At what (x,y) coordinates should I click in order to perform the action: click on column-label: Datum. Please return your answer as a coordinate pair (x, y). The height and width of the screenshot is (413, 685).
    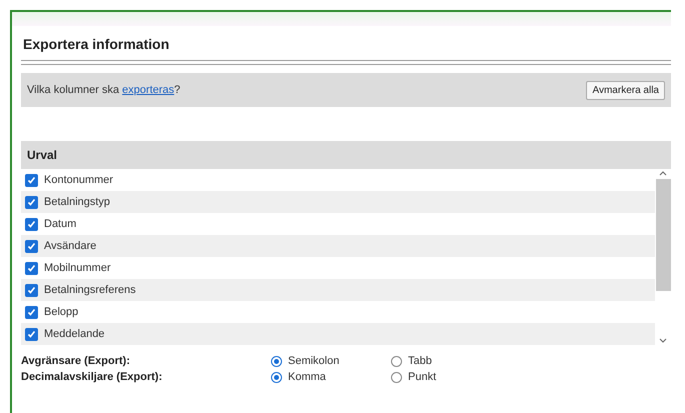
    Looking at the image, I should click on (60, 224).